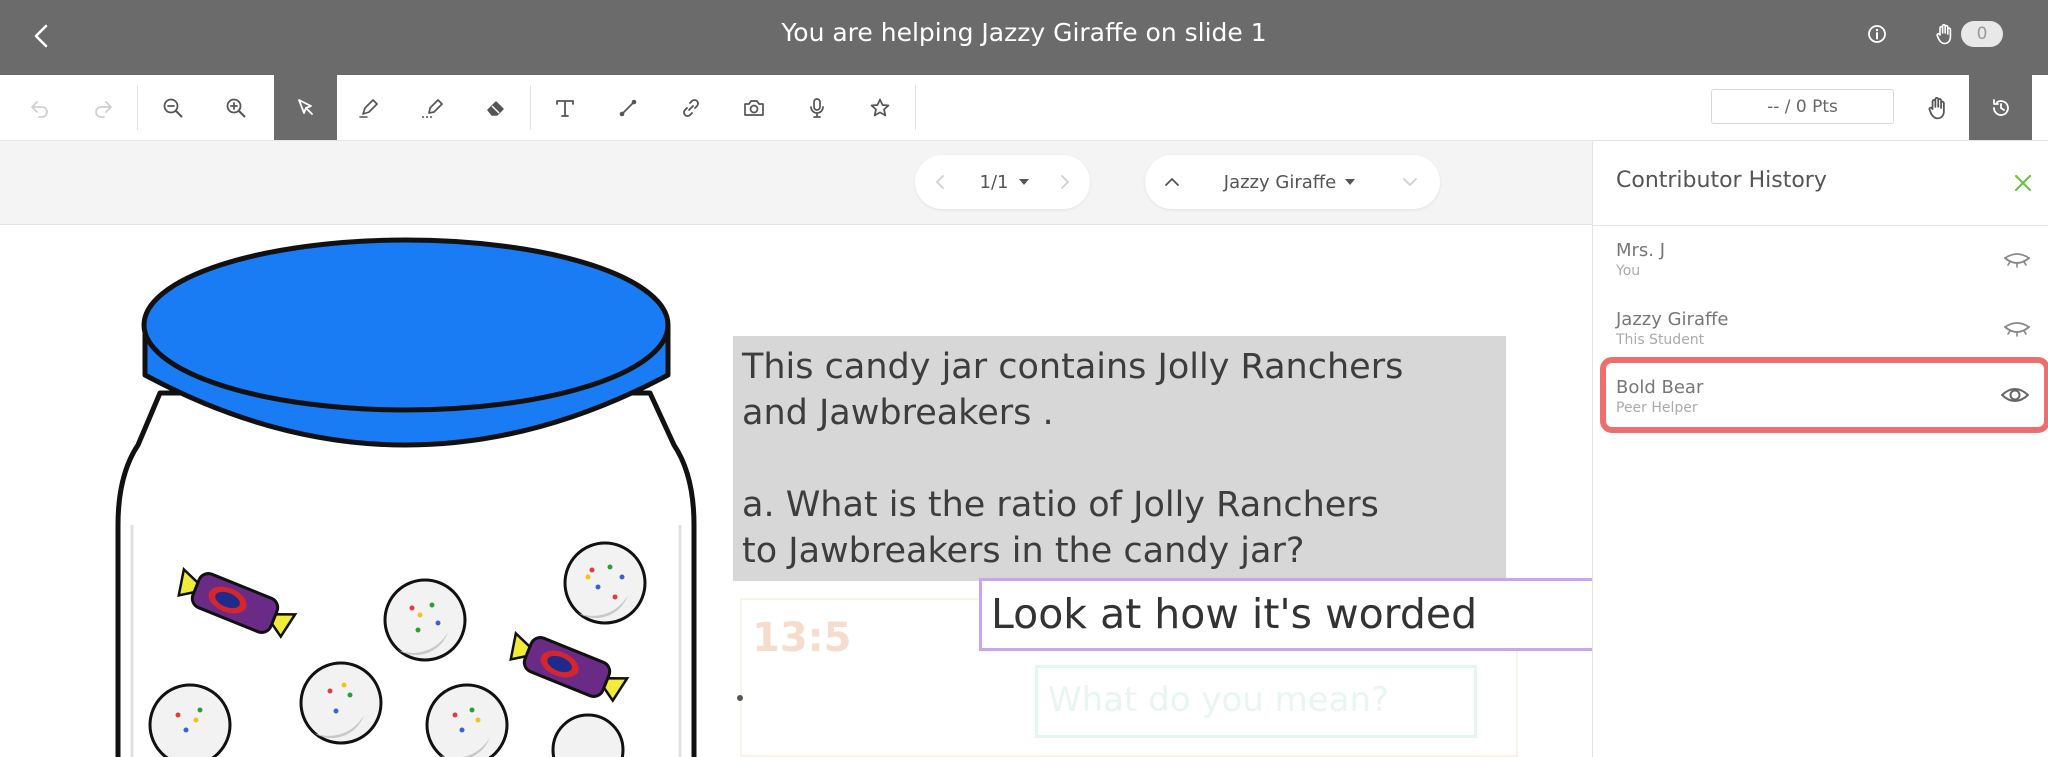 The width and height of the screenshot is (2048, 757). I want to click on undo-icon, so click(39, 109).